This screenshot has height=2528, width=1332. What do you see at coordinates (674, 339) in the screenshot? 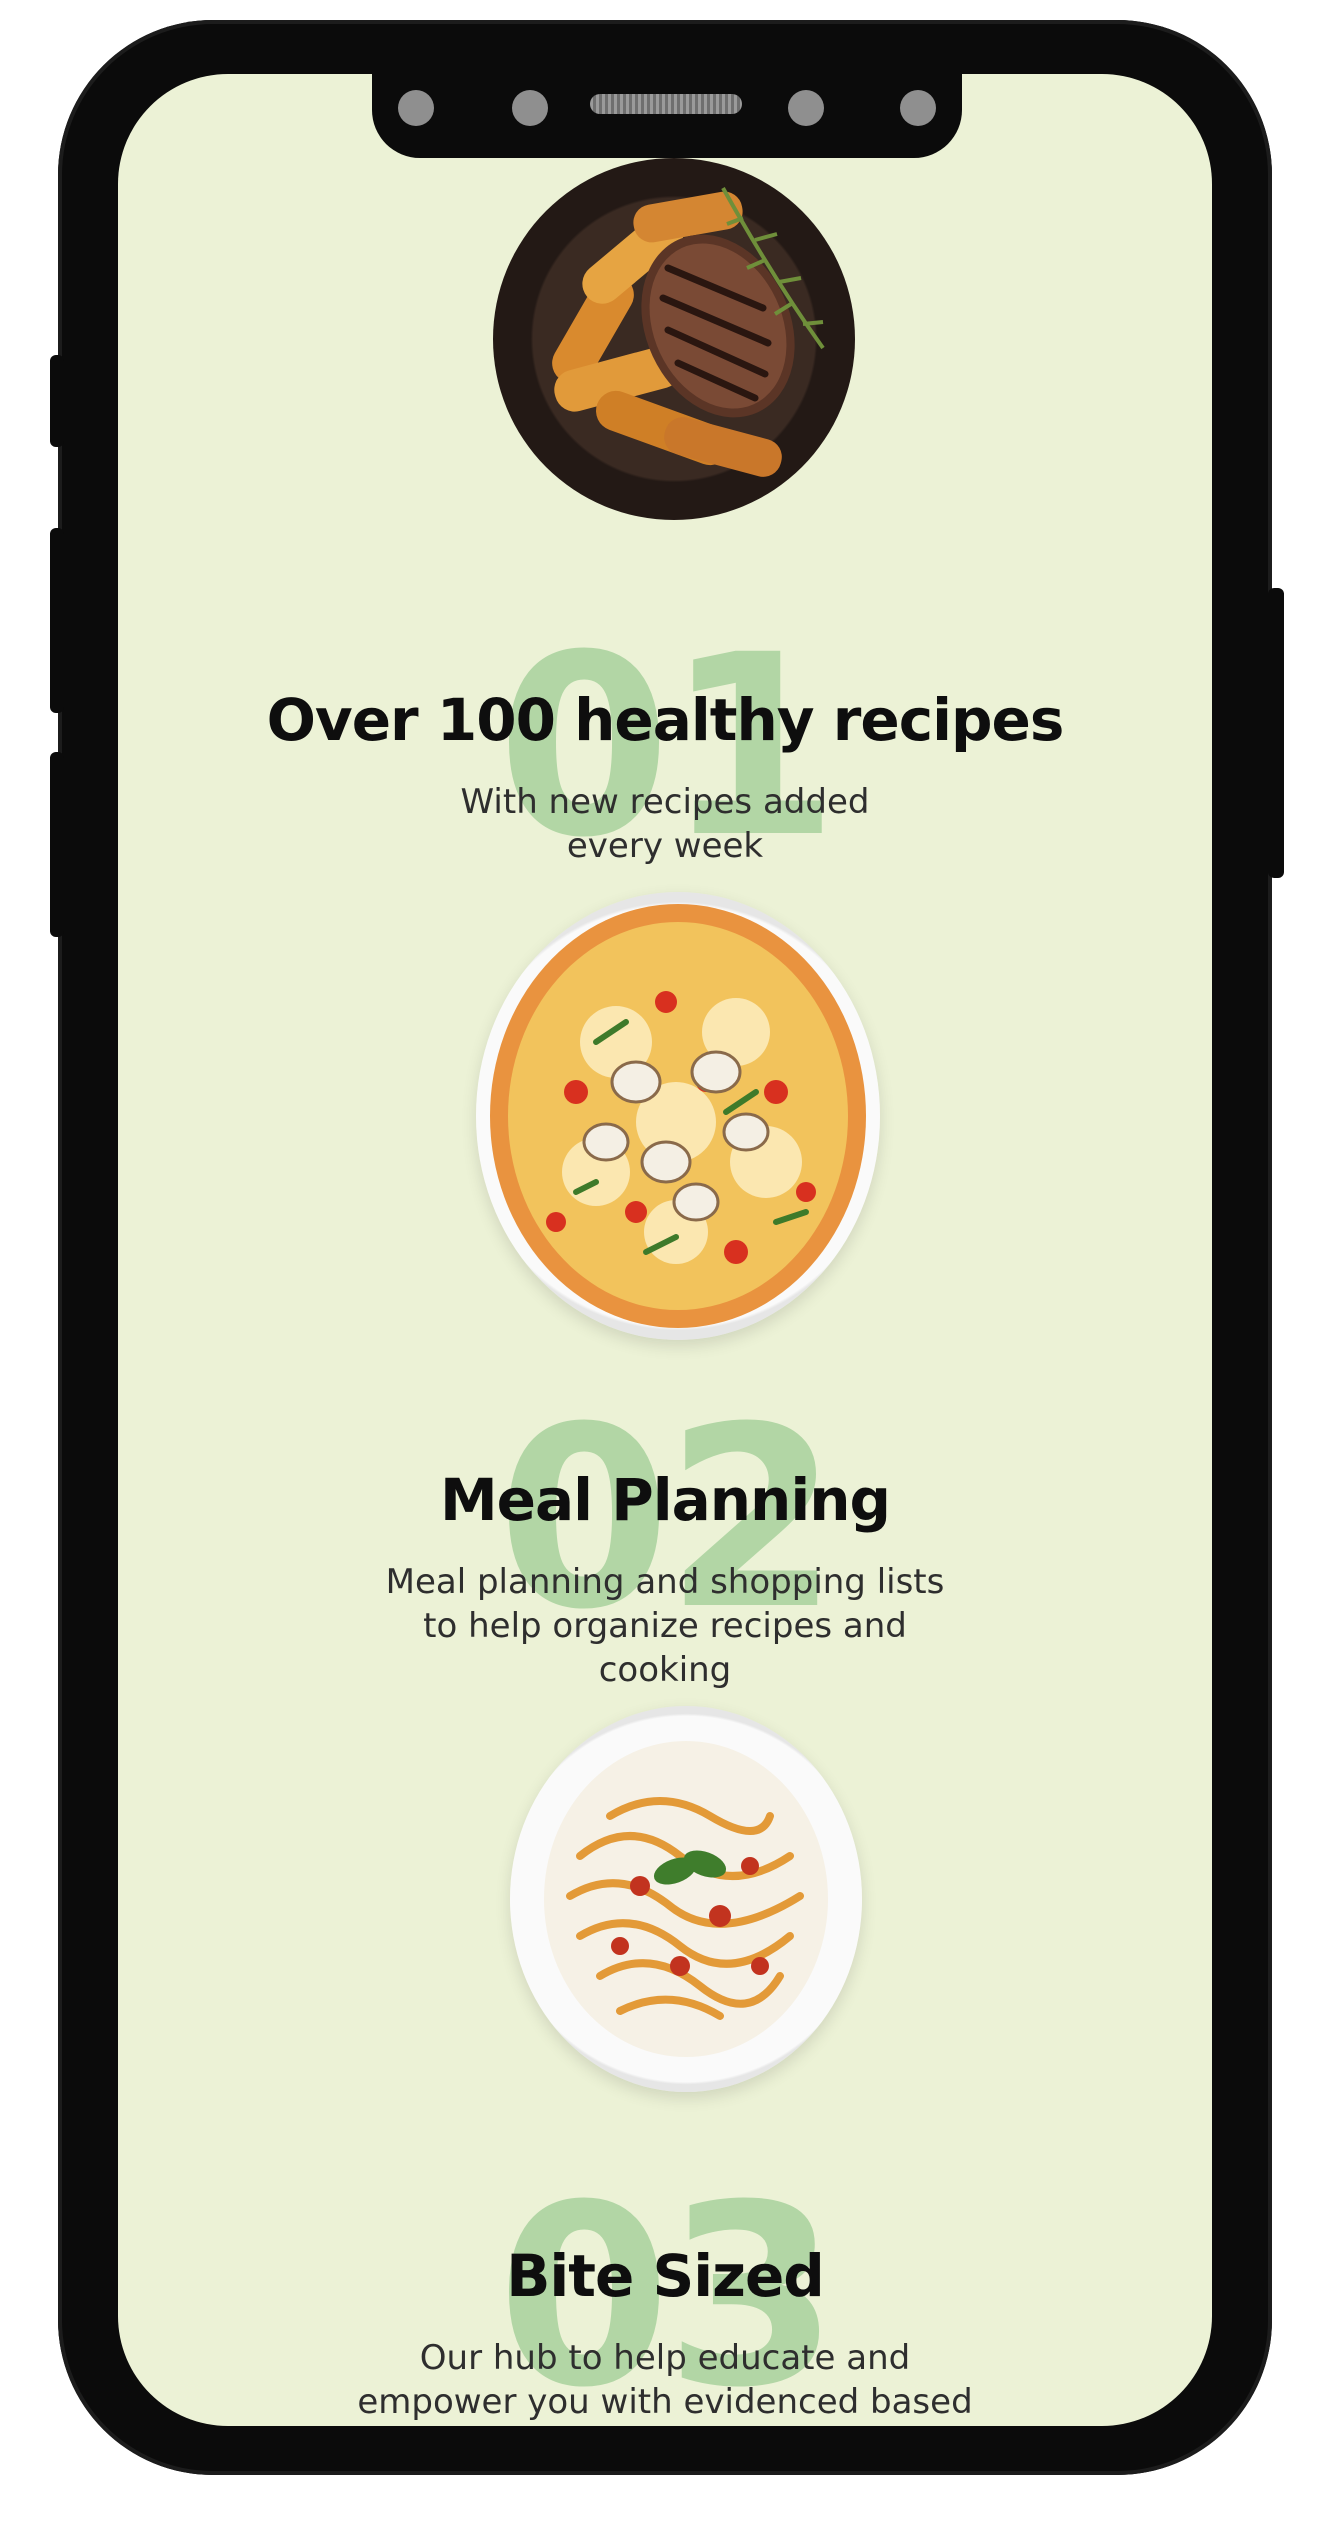
I see `steak-potatoes-dish-image` at bounding box center [674, 339].